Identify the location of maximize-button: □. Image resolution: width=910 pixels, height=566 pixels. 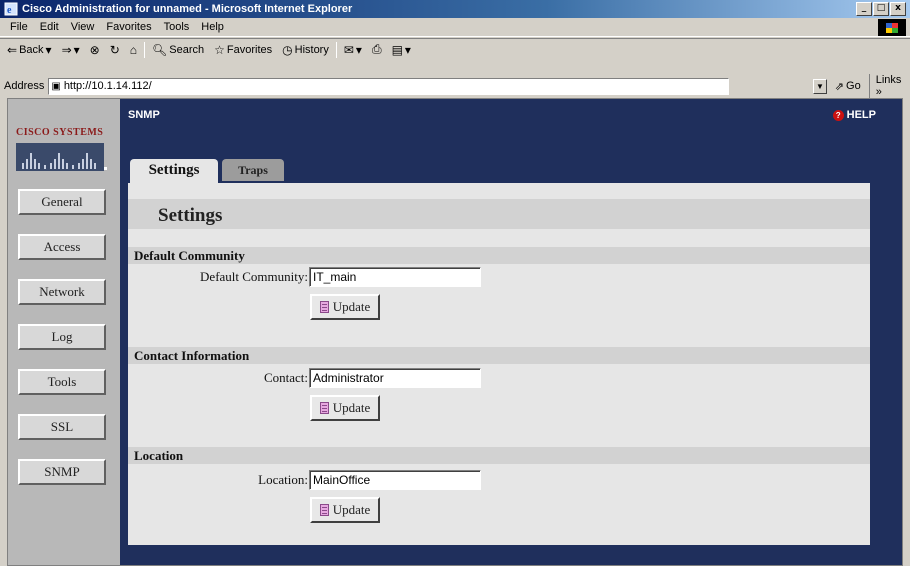
(881, 9).